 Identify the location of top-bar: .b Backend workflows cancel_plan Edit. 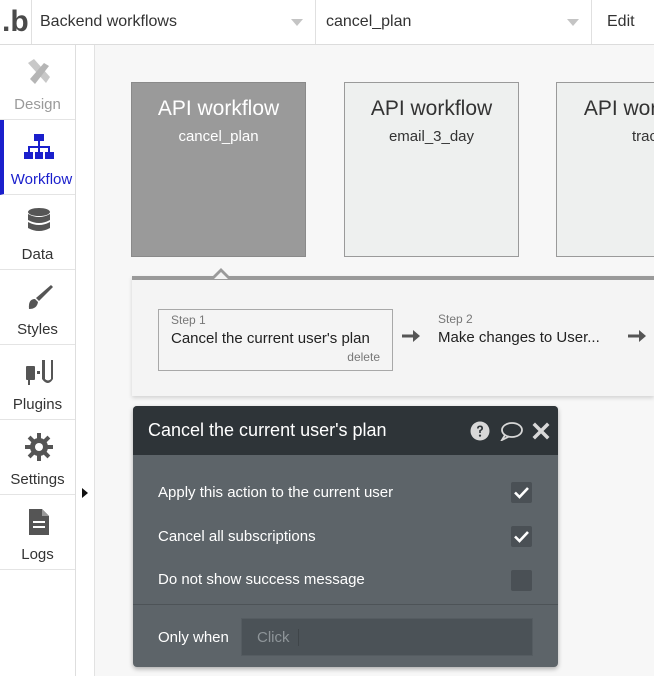
(327, 22).